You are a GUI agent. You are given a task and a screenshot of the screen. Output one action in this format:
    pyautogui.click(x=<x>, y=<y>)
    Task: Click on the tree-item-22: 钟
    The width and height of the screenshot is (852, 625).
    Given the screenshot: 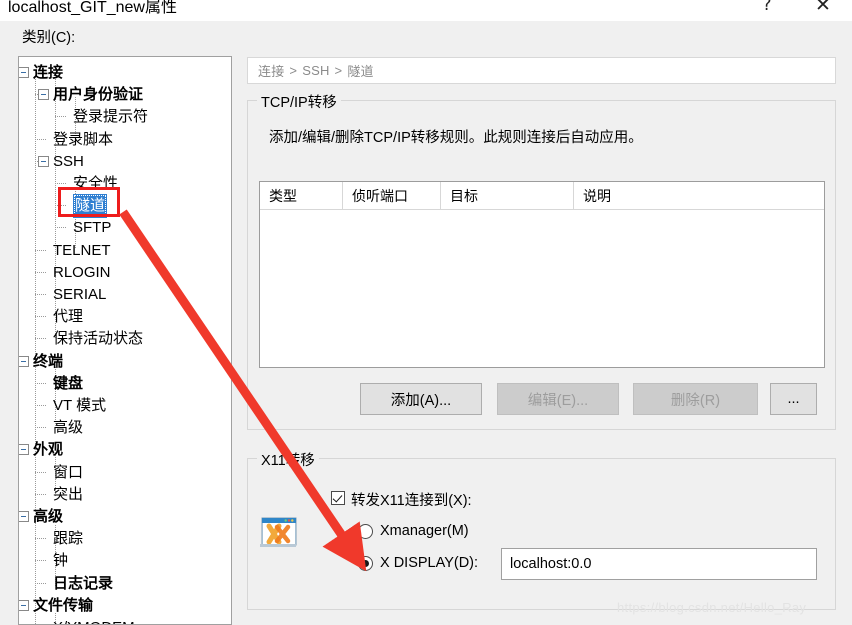 What is the action you would take?
    pyautogui.click(x=60, y=561)
    